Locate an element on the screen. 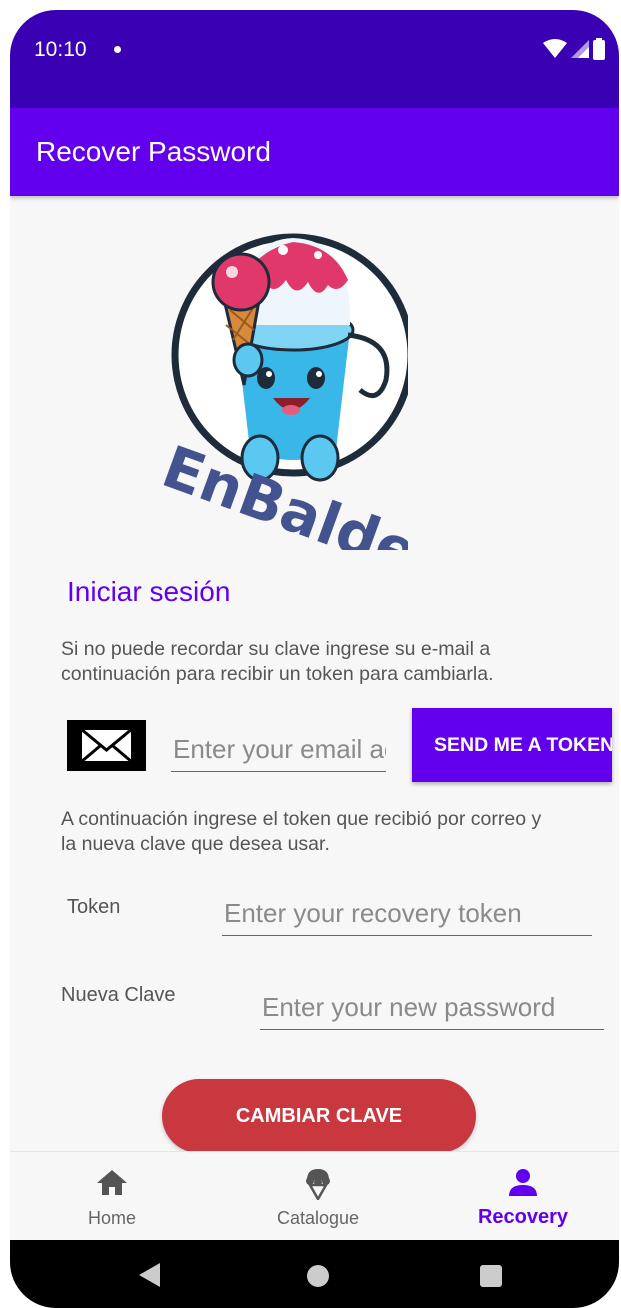 This screenshot has height=1308, width=621. home-icon is located at coordinates (112, 1182).